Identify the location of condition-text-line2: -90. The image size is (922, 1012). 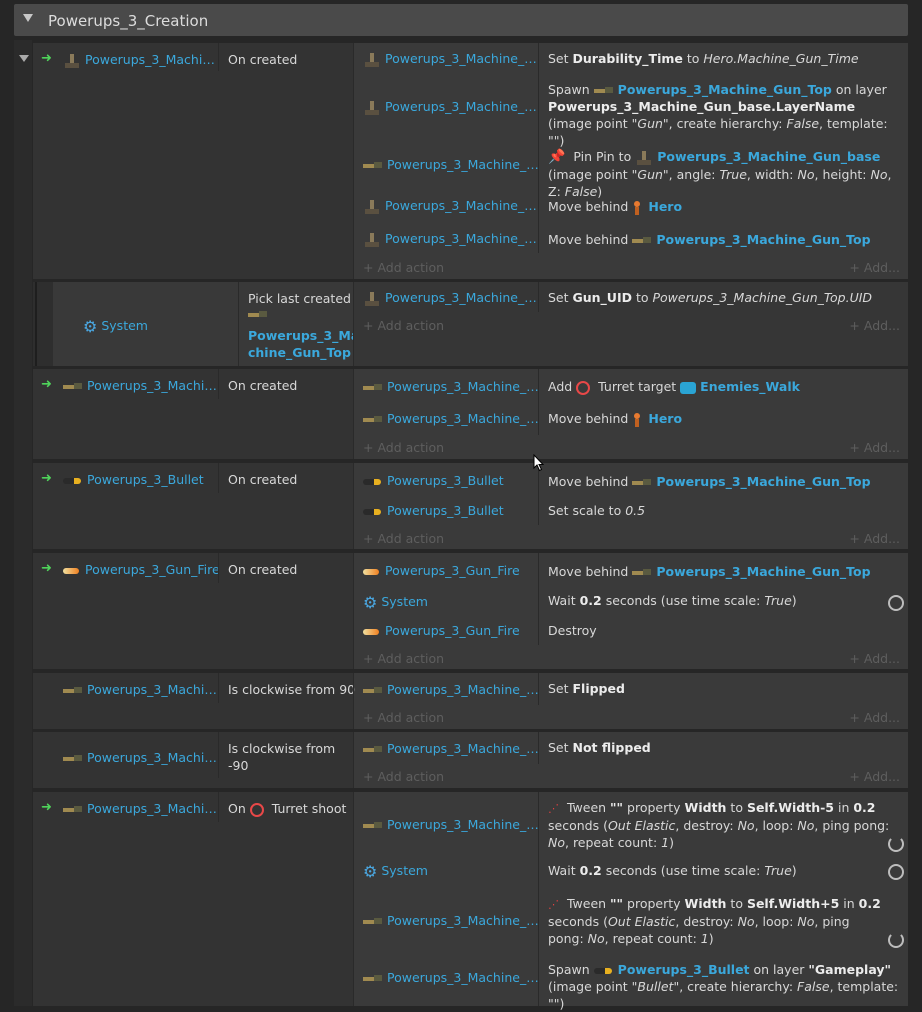
(238, 765).